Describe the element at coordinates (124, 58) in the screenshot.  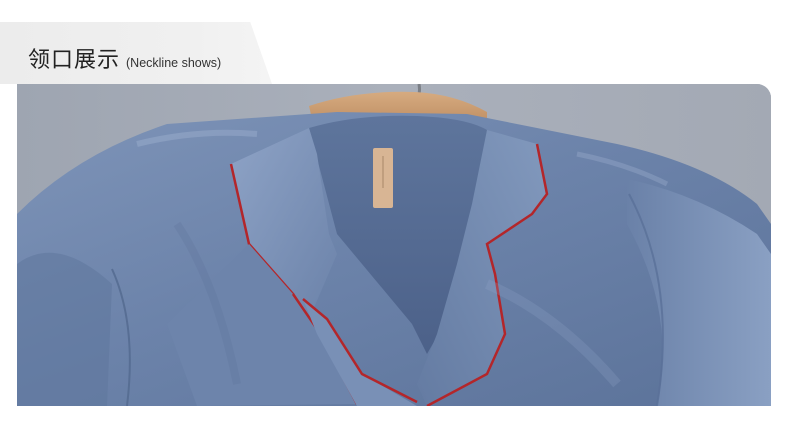
I see `section-header: 领口展示 (Neckline shows)` at that location.